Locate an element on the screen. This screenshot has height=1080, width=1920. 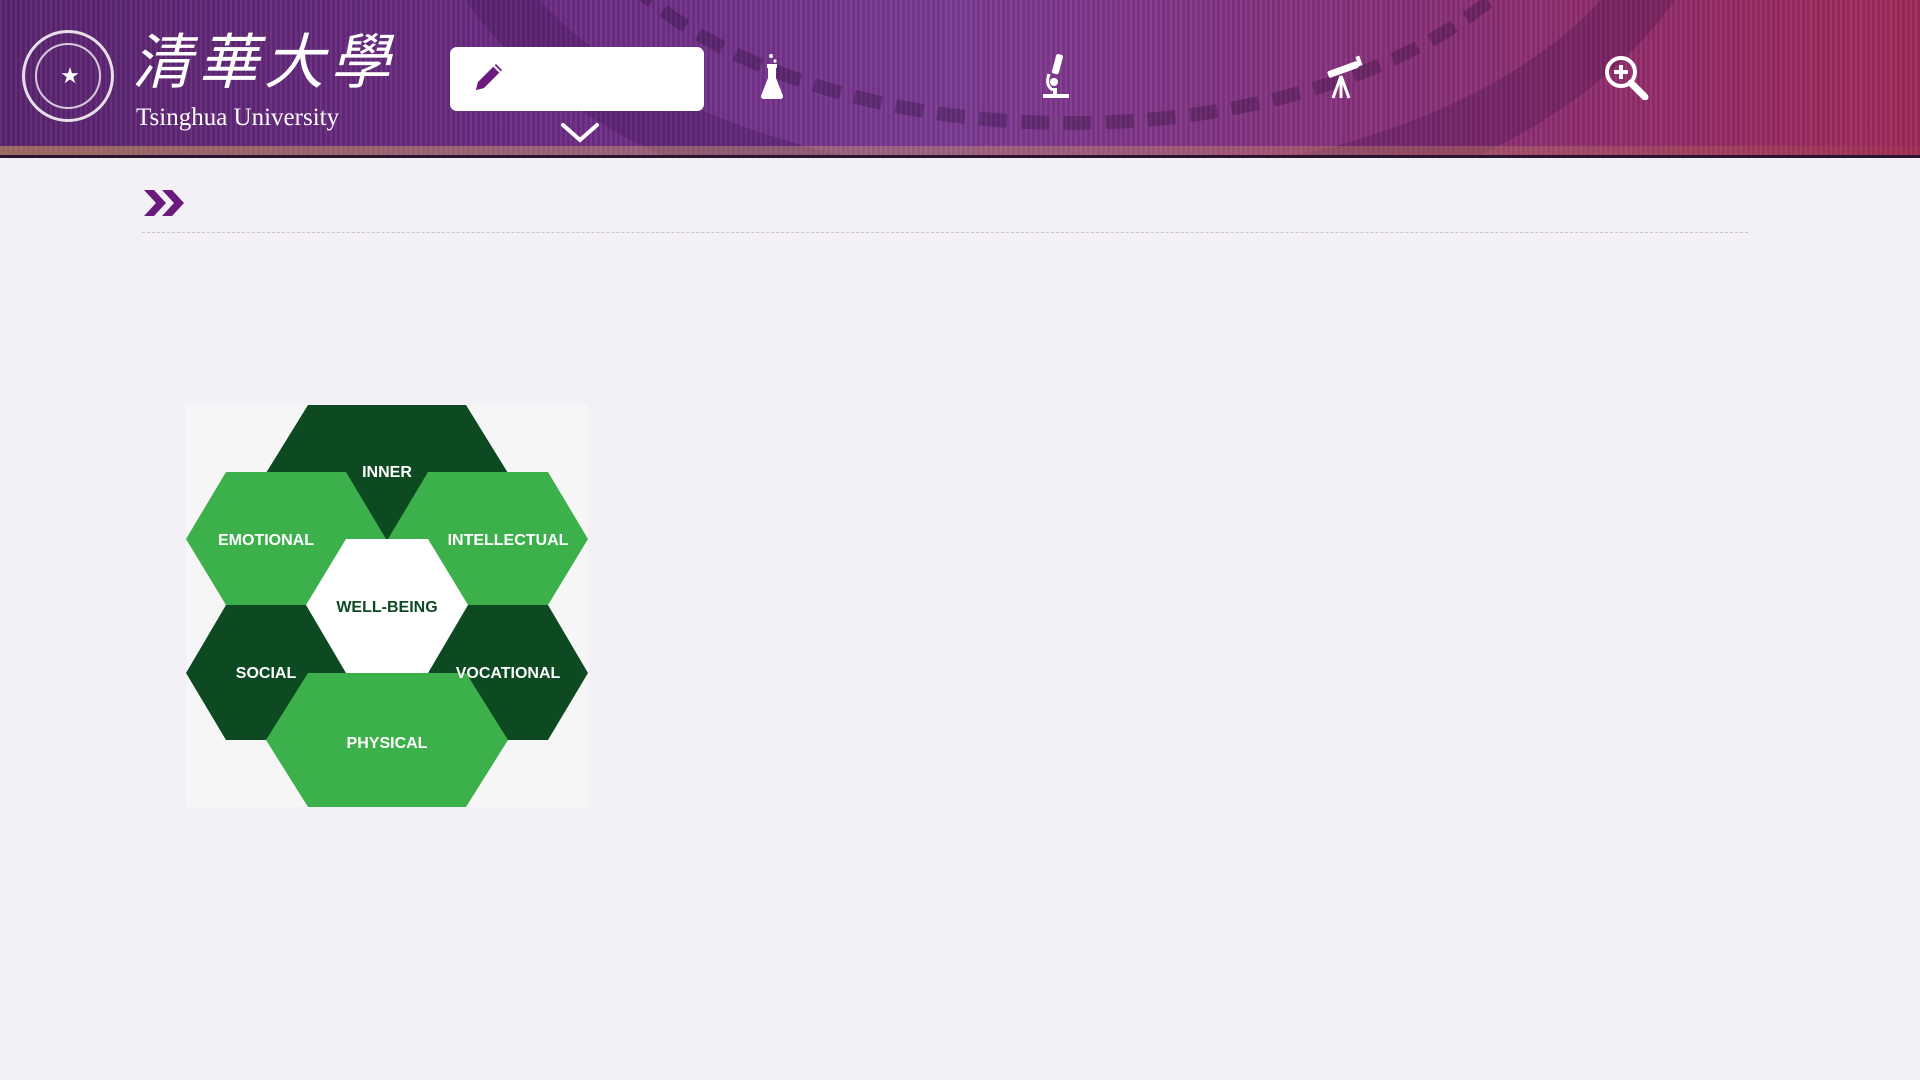
hex-label-intellectual: INTELLECTUAL is located at coordinates (508, 540).